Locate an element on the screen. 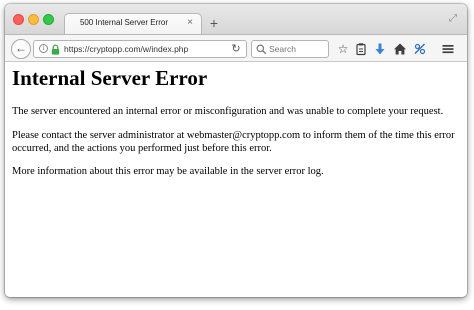 The height and width of the screenshot is (310, 474). extension-icon is located at coordinates (420, 49).